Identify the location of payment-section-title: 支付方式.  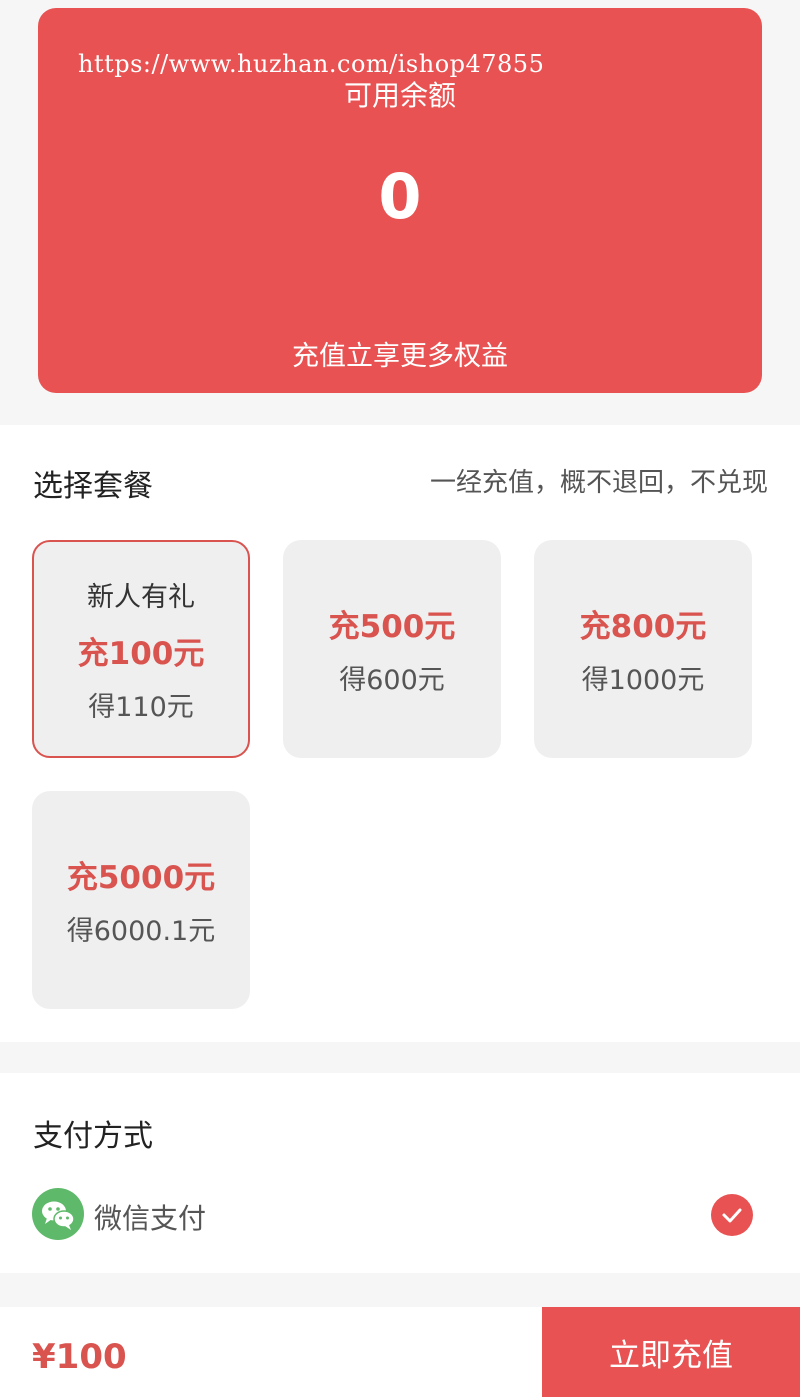
(93, 1136).